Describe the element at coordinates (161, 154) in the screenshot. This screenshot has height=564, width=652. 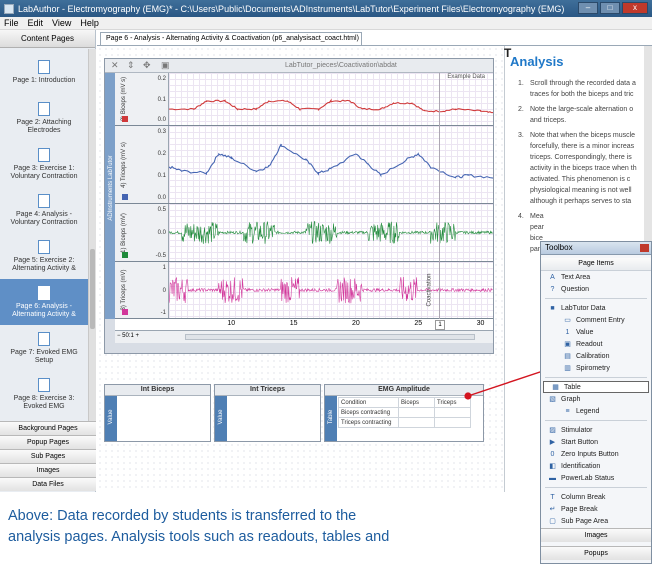
I see `y-tick-label: 0.2` at that location.